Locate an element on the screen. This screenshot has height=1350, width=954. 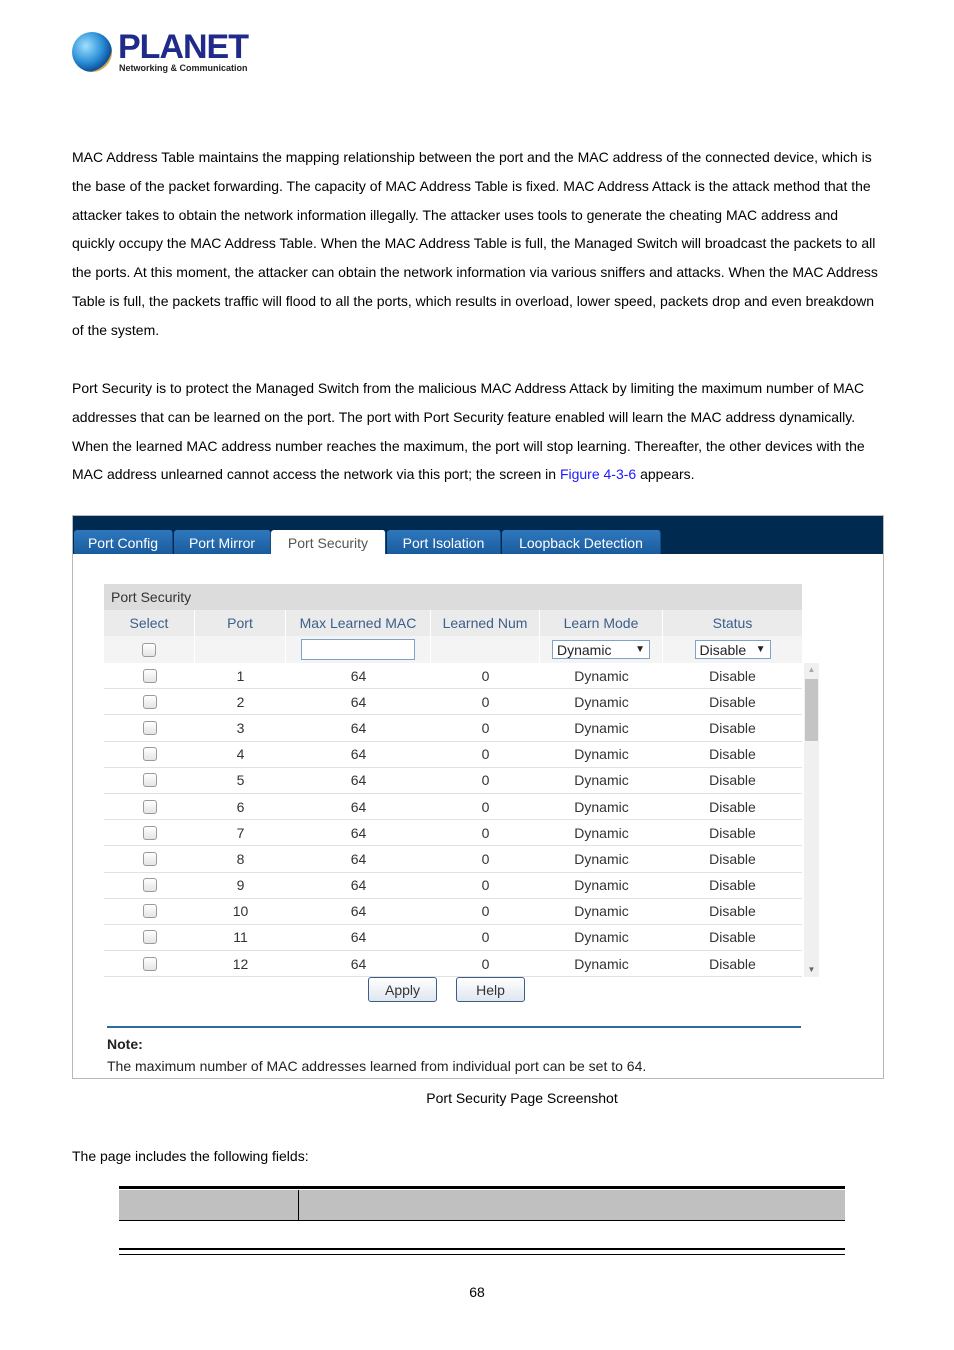
port-cell: 12 is located at coordinates (240, 963).